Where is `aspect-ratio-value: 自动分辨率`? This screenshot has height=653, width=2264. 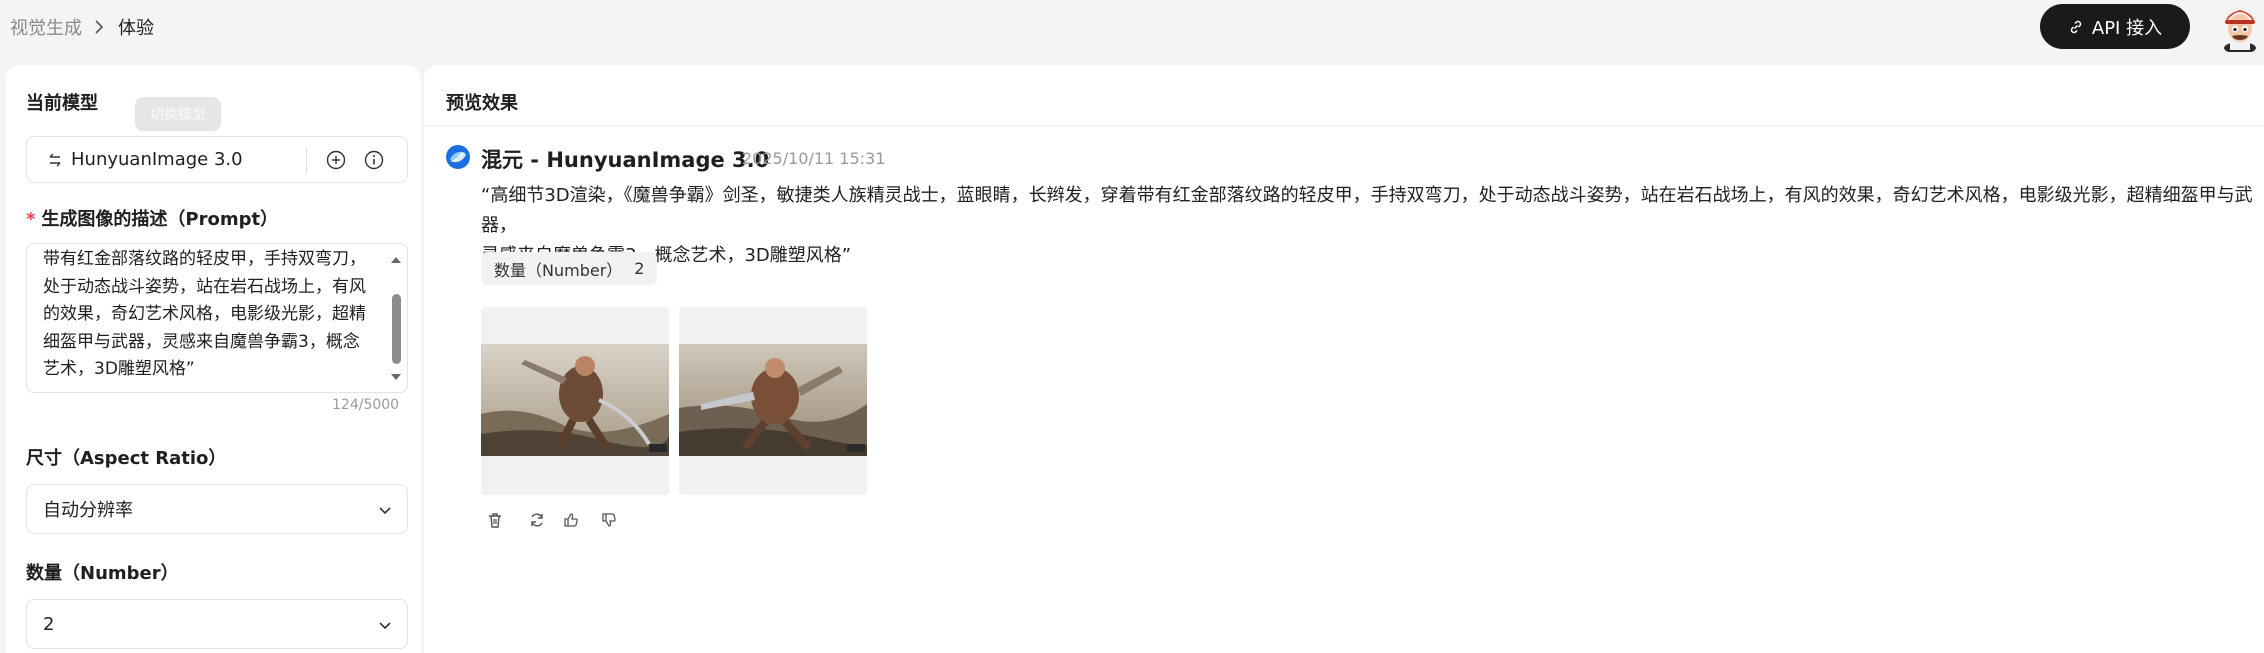
aspect-ratio-value: 自动分辨率 is located at coordinates (88, 510).